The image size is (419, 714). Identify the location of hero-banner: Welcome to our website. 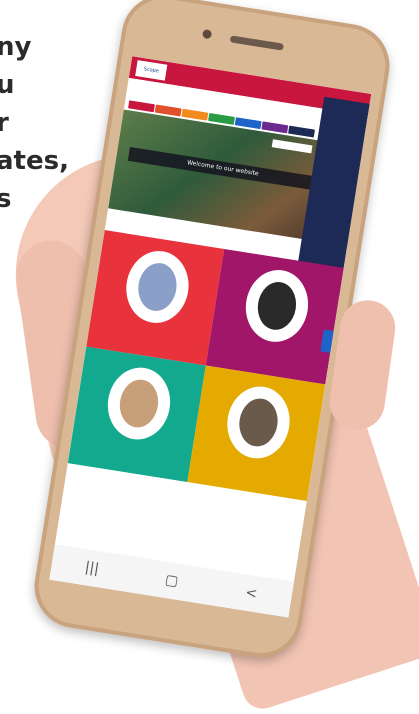
(222, 168).